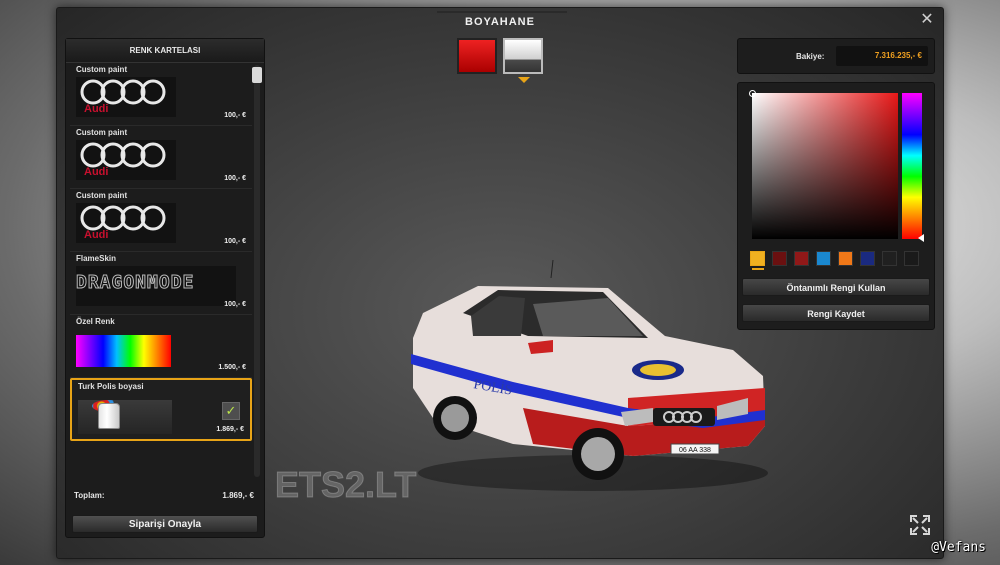 The width and height of the screenshot is (1000, 565). What do you see at coordinates (165, 51) in the screenshot?
I see `catalog-header: RENK KARTELASI` at bounding box center [165, 51].